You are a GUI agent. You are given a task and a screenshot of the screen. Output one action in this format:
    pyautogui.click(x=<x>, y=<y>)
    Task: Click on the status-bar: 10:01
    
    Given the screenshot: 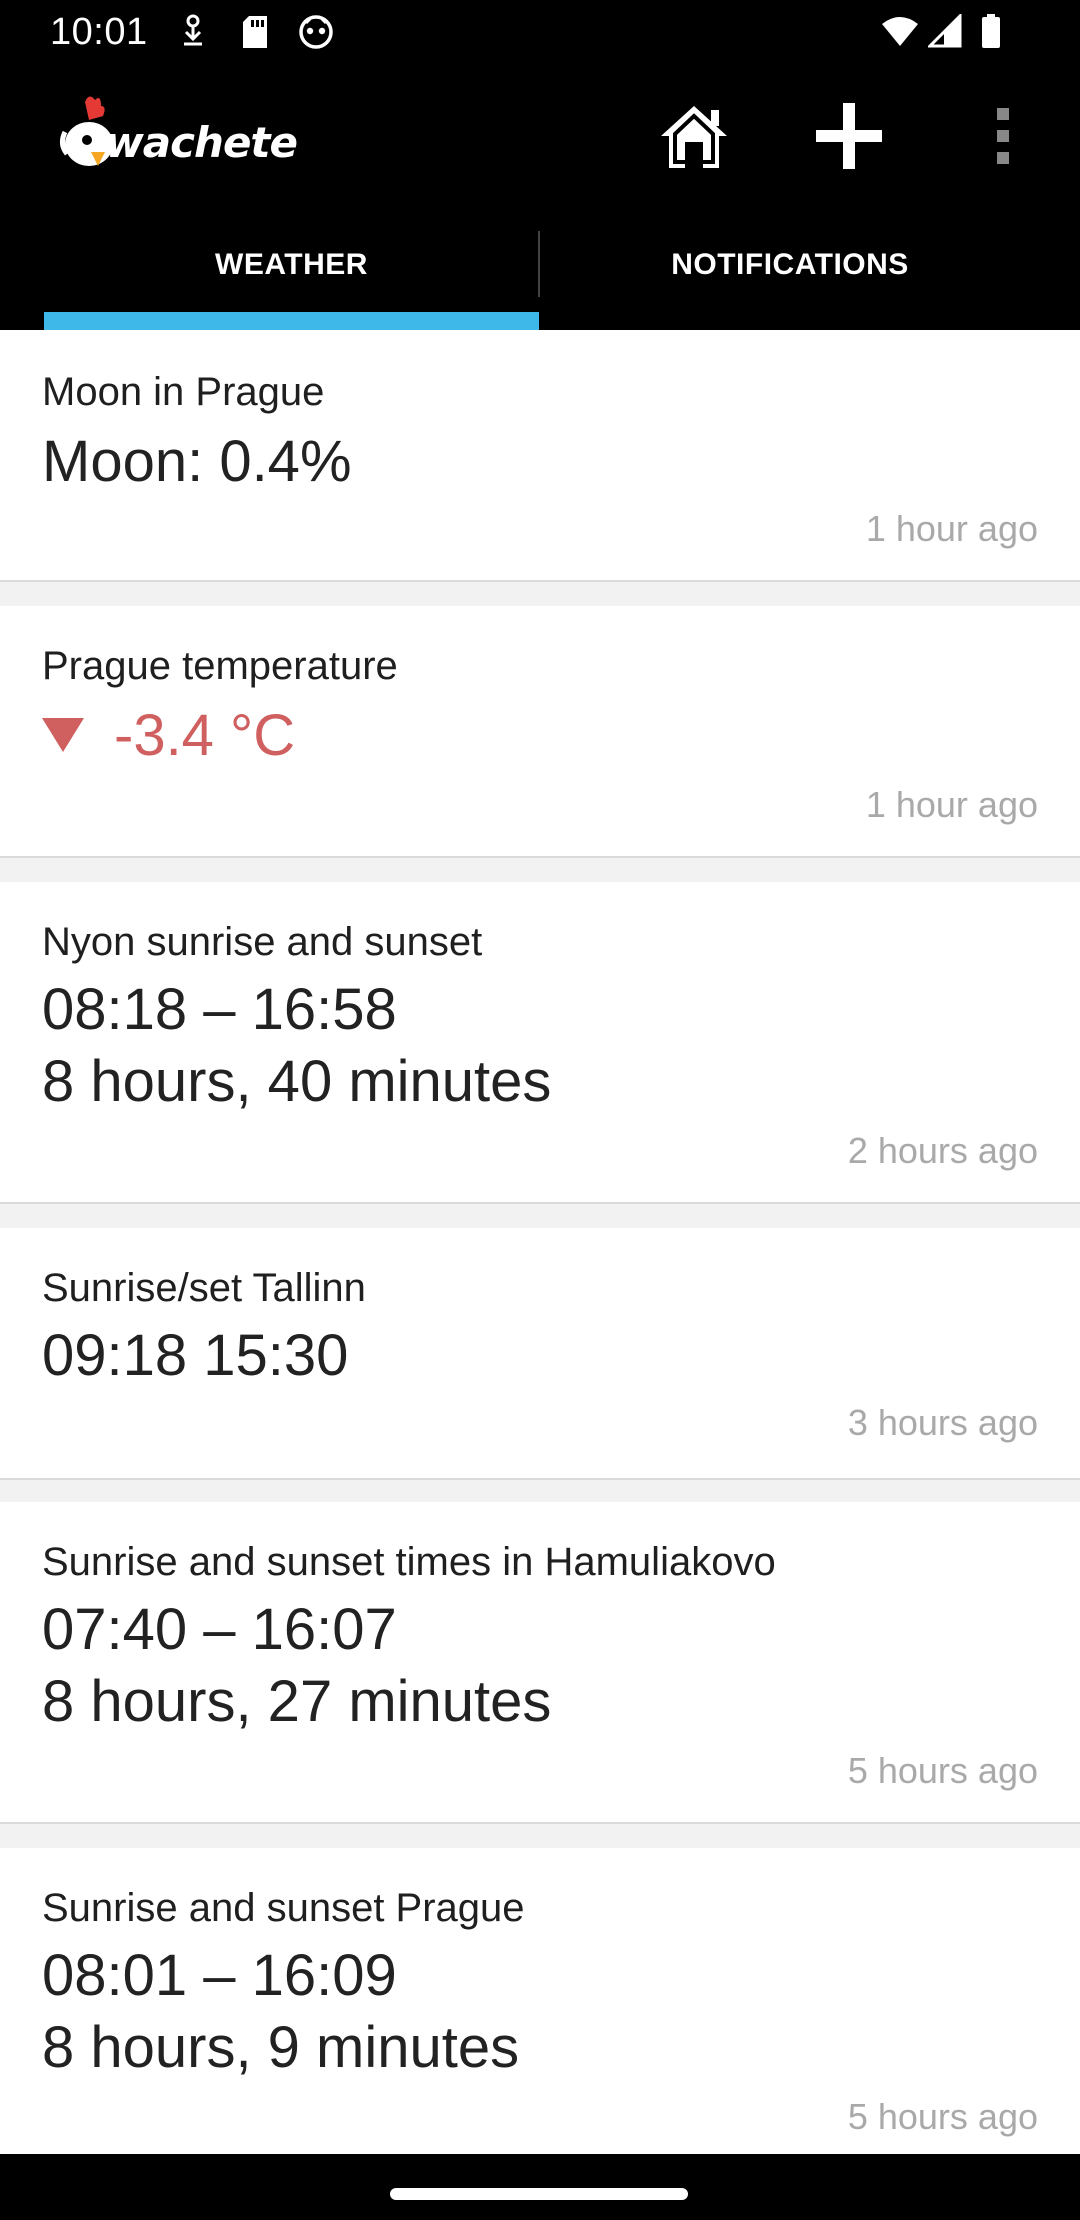 What is the action you would take?
    pyautogui.click(x=540, y=33)
    